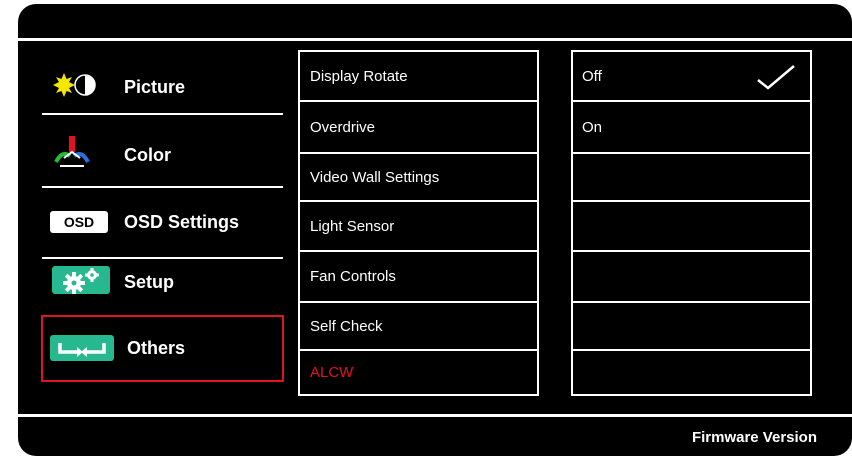 Image resolution: width=852 pixels, height=456 pixels. What do you see at coordinates (82, 350) in the screenshot?
I see `others-icon` at bounding box center [82, 350].